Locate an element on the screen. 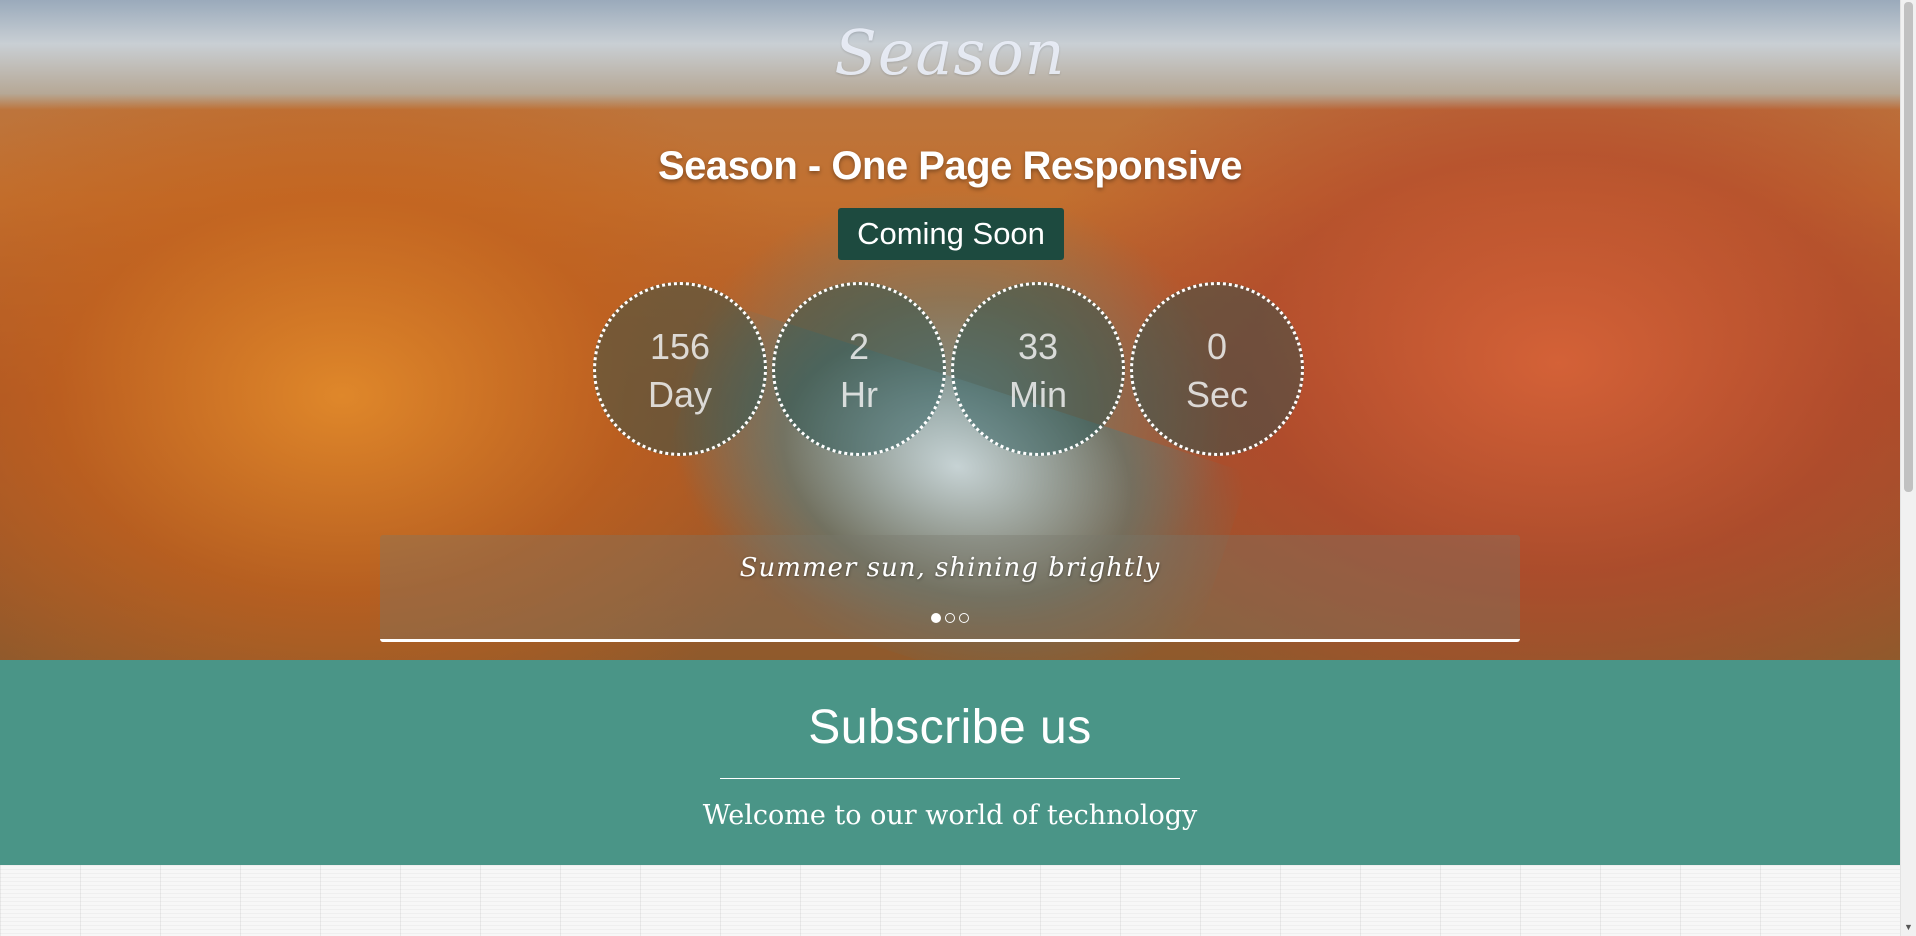 Image resolution: width=1916 pixels, height=936 pixels. page-scrollbar: ▼ is located at coordinates (1908, 468).